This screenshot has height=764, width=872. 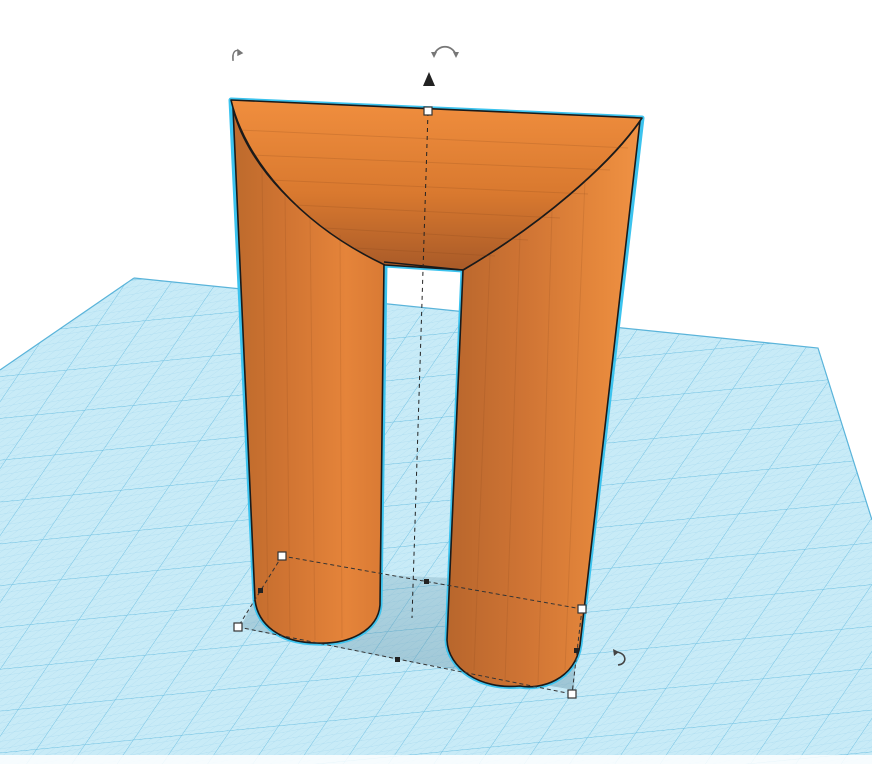 I want to click on rotate-curved-arrows-icon, so click(x=445, y=51).